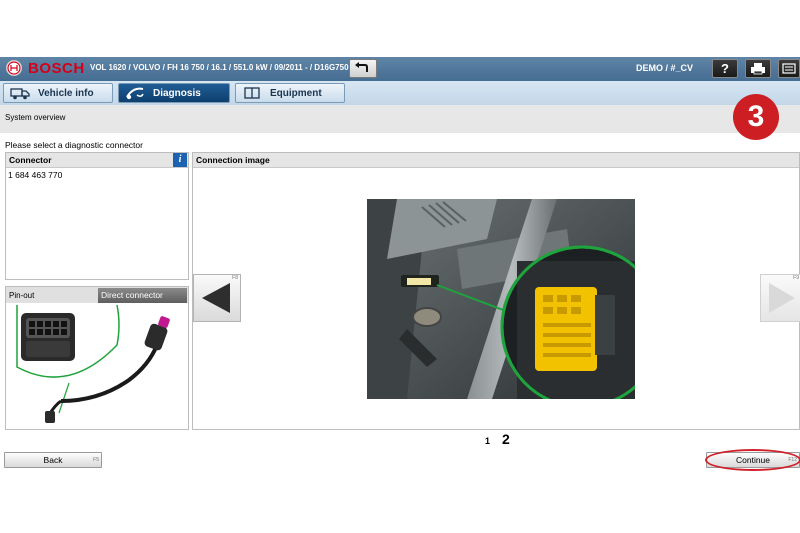 The width and height of the screenshot is (800, 533). Describe the element at coordinates (97, 160) in the screenshot. I see `connector-list-header: Connector i` at that location.